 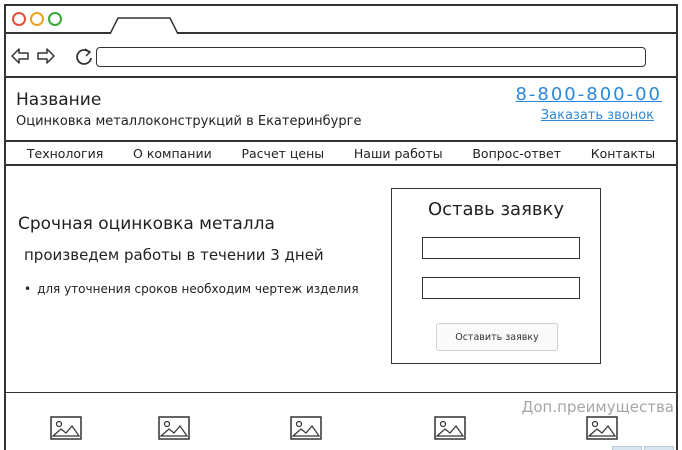 I want to click on callback-link: Заказать звонок, so click(x=597, y=115).